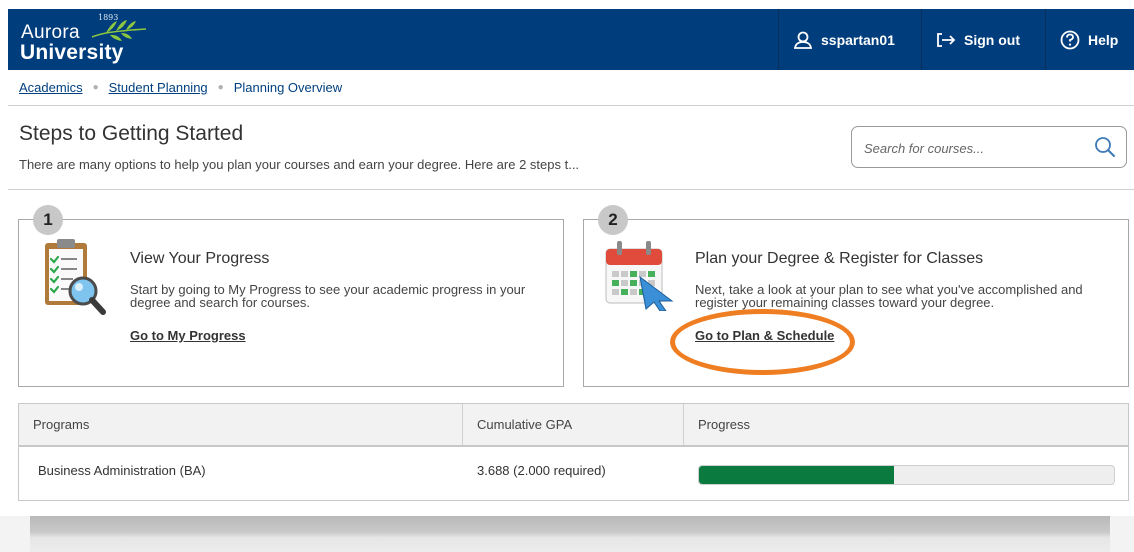  What do you see at coordinates (571, 189) in the screenshot?
I see `divider` at bounding box center [571, 189].